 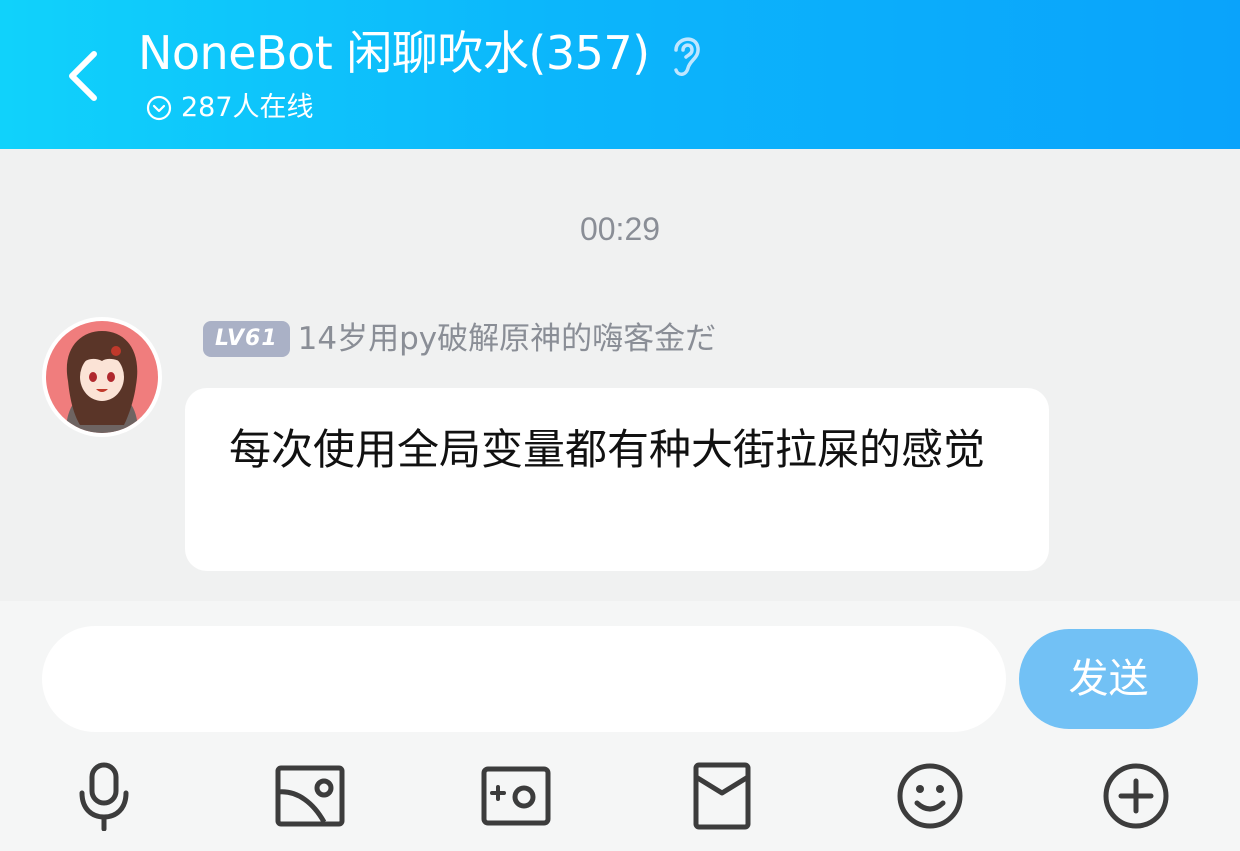 What do you see at coordinates (507, 339) in the screenshot?
I see `sender-nickname: 14岁用py破解原神的嗨客金だ` at bounding box center [507, 339].